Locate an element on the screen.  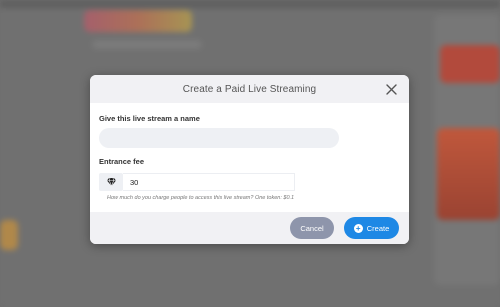
entrance-fee-field is located at coordinates (249, 182).